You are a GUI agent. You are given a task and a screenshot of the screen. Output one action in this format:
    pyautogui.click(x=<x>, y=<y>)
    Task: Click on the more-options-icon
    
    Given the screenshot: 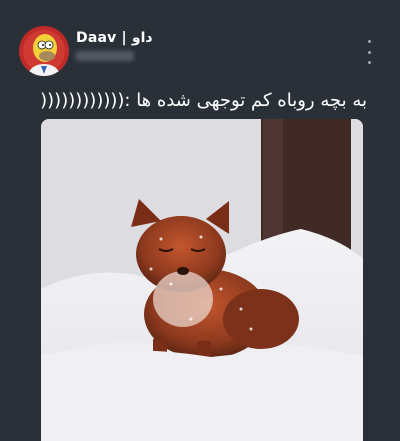 What is the action you would take?
    pyautogui.click(x=369, y=41)
    